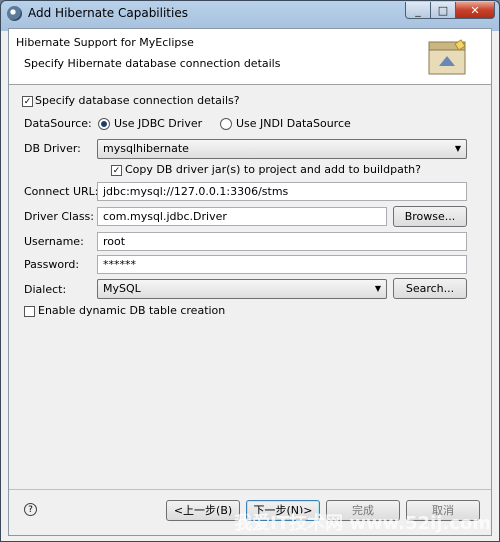 This screenshot has width=500, height=542. Describe the element at coordinates (242, 289) in the screenshot. I see `dialect-select: MySQL ▼` at that location.